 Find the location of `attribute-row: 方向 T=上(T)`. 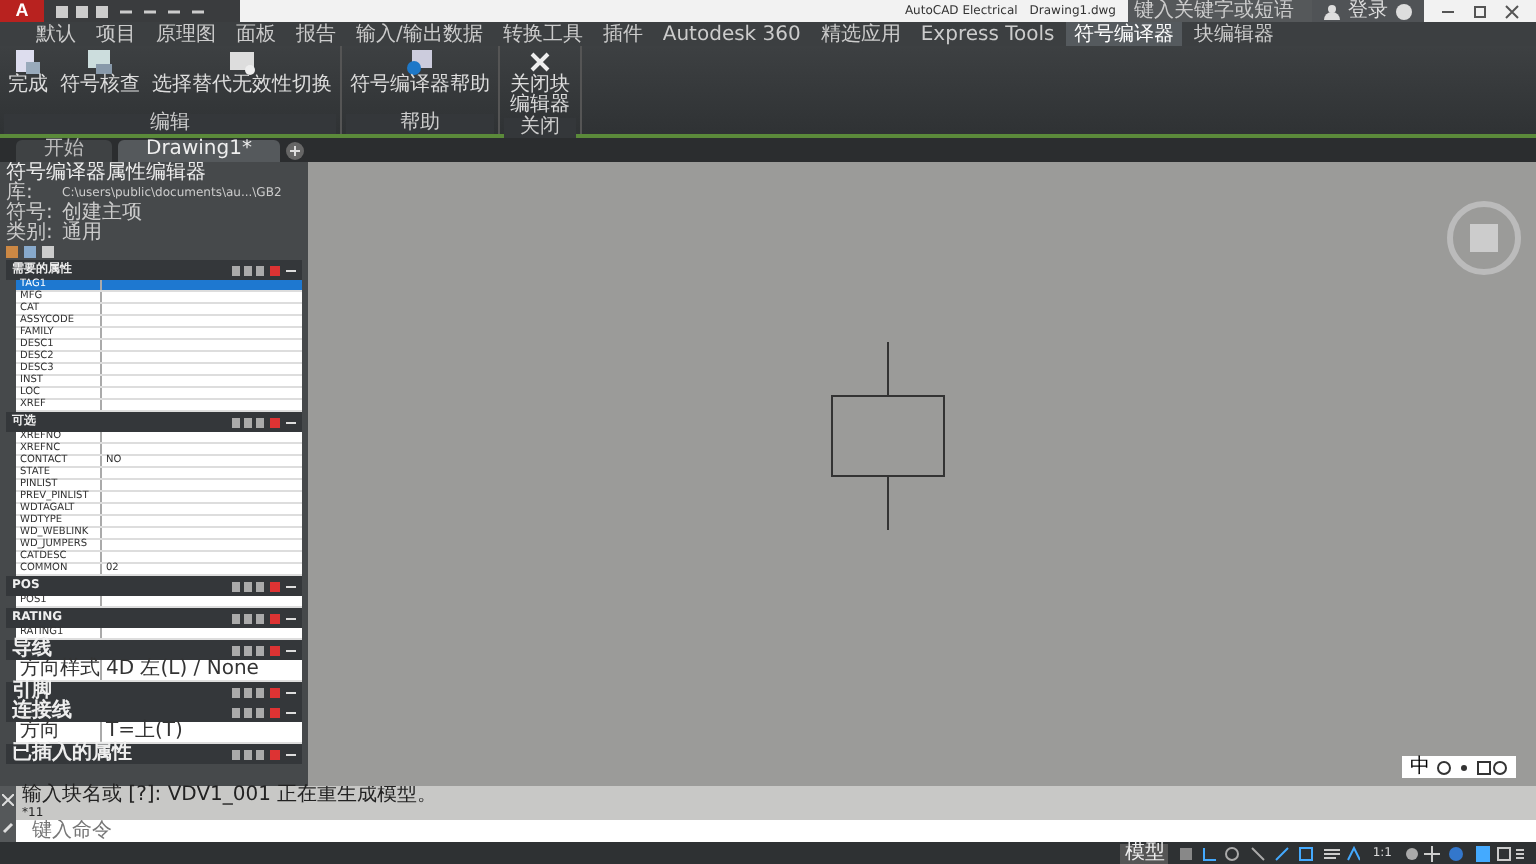

attribute-row: 方向 T=上(T) is located at coordinates (159, 733).